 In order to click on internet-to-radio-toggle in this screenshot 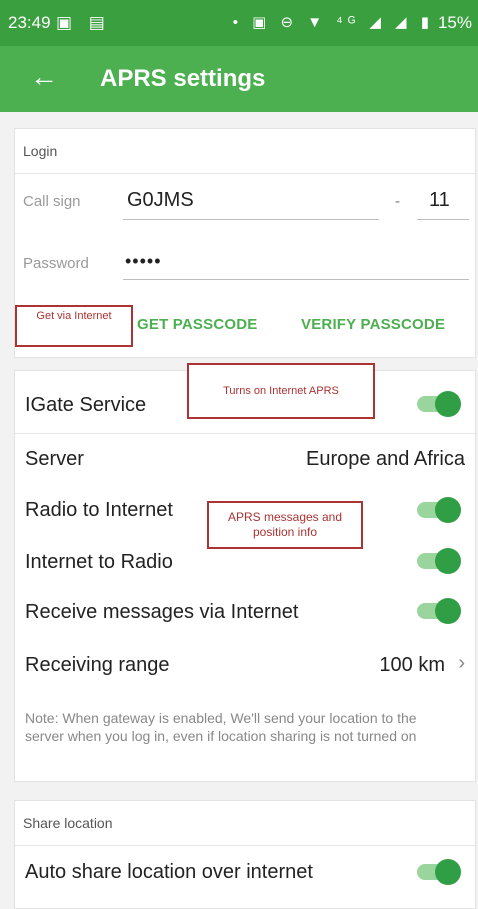, I will do `click(439, 561)`.